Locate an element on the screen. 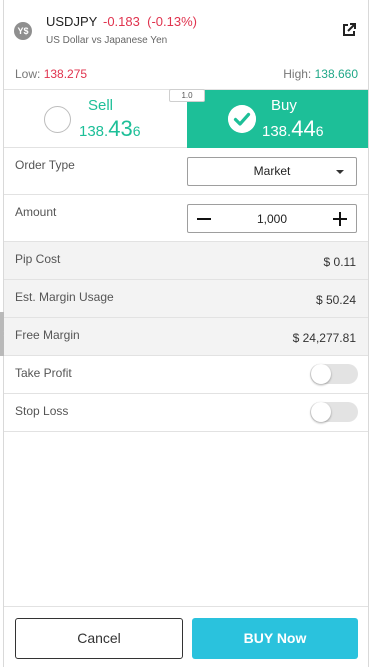 The image size is (371, 667). take-profit-toggle is located at coordinates (334, 374).